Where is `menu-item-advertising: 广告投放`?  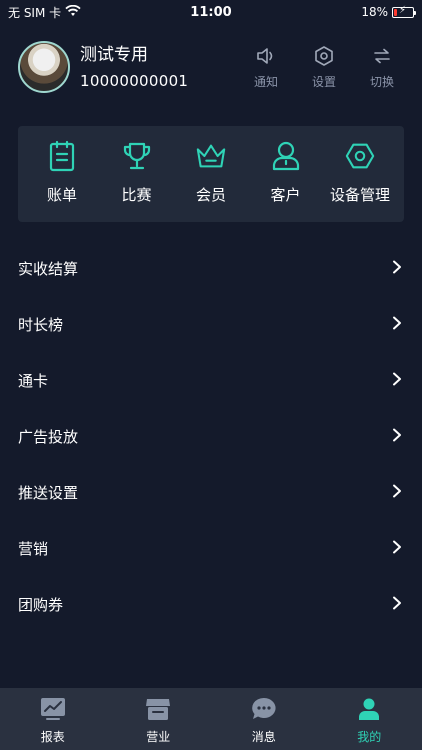 menu-item-advertising: 广告投放 is located at coordinates (211, 436).